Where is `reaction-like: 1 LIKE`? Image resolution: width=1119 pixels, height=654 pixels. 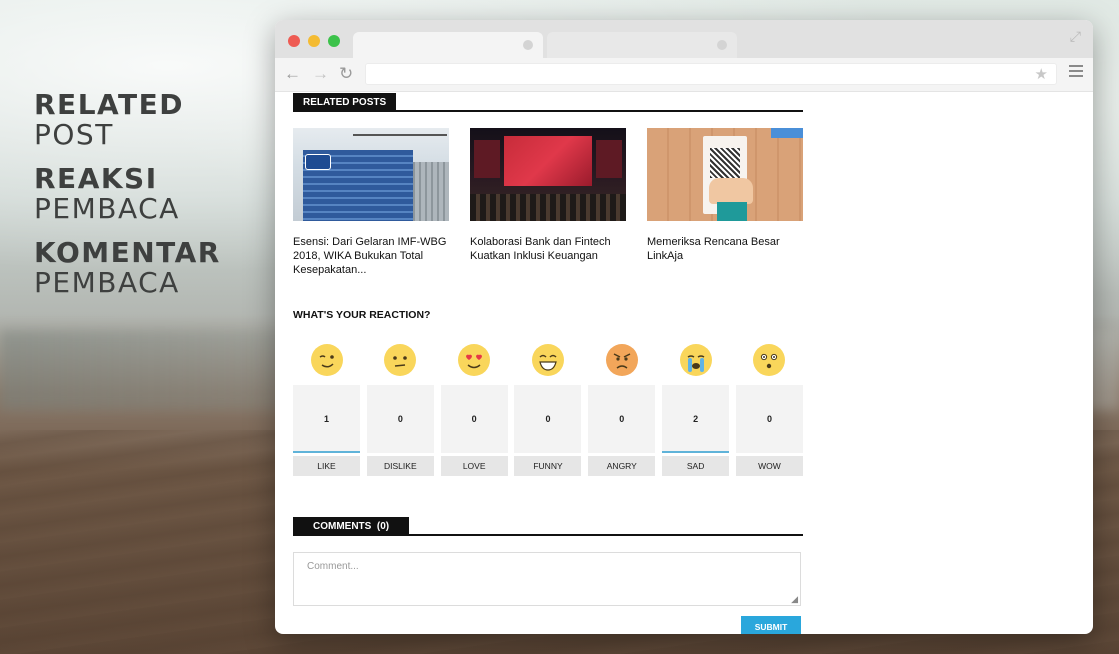
reaction-like: 1 LIKE is located at coordinates (326, 409).